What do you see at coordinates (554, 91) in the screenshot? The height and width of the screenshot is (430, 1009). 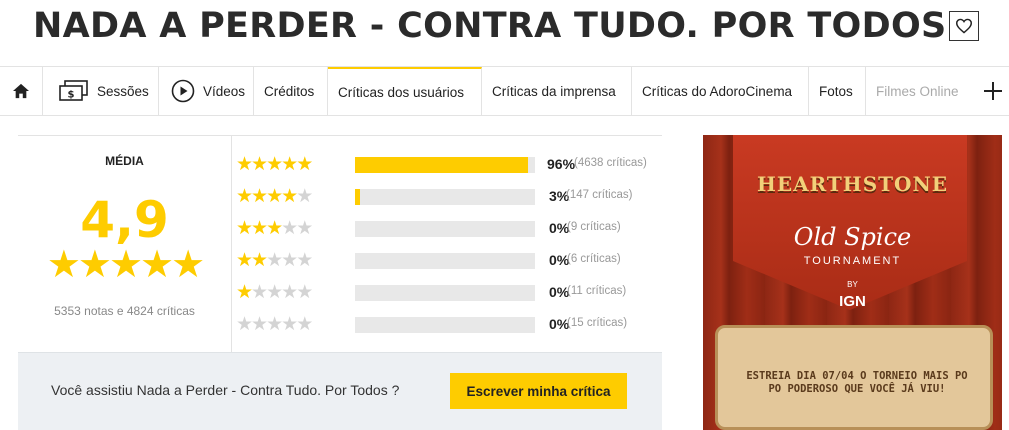 I see `nav-criticas-imprensa-label: Críticas da imprensa` at bounding box center [554, 91].